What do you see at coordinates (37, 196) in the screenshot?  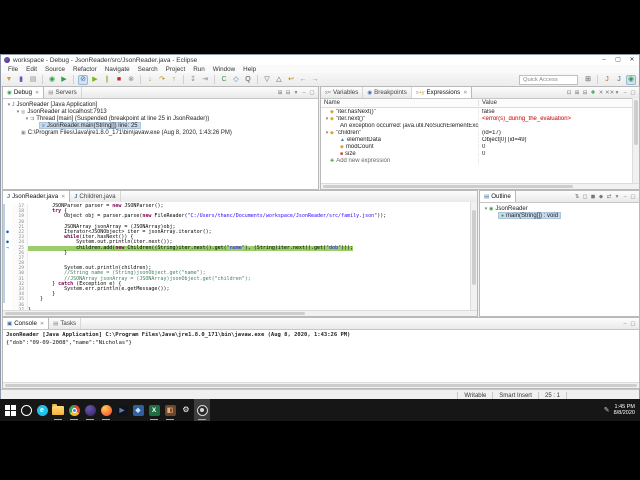 I see `tab-jsonreader-java: J JsonReader.java ✕` at bounding box center [37, 196].